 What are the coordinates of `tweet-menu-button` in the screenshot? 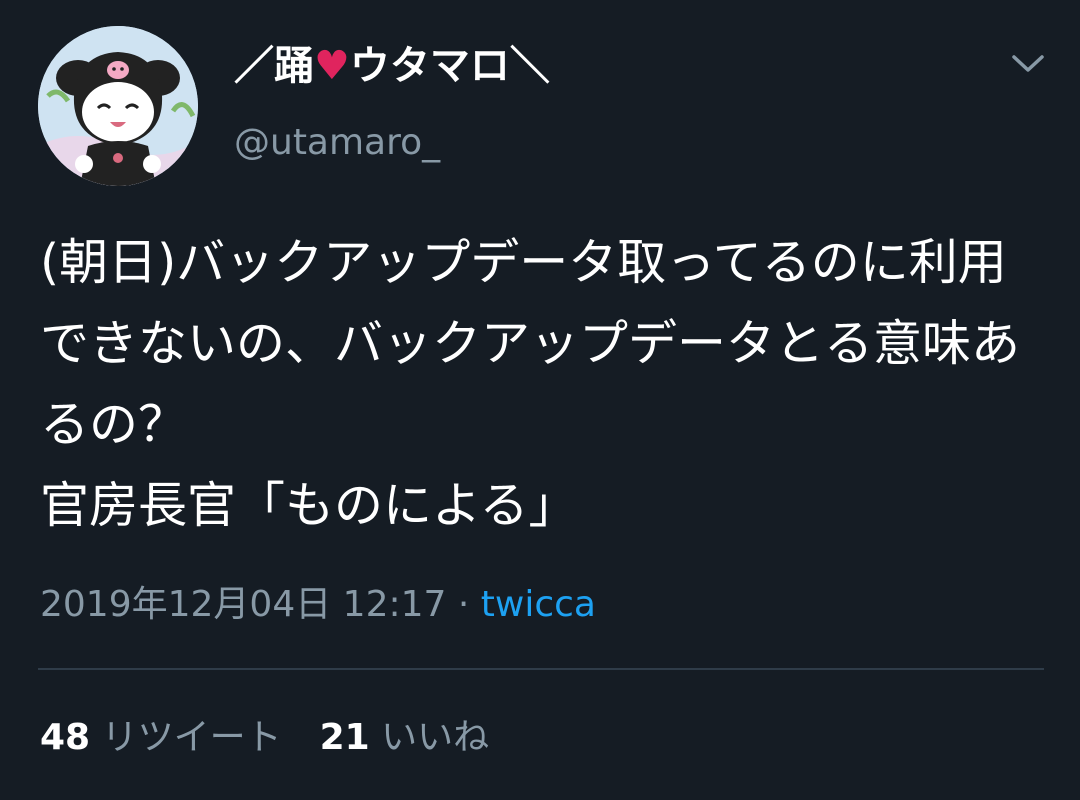 It's located at (1028, 64).